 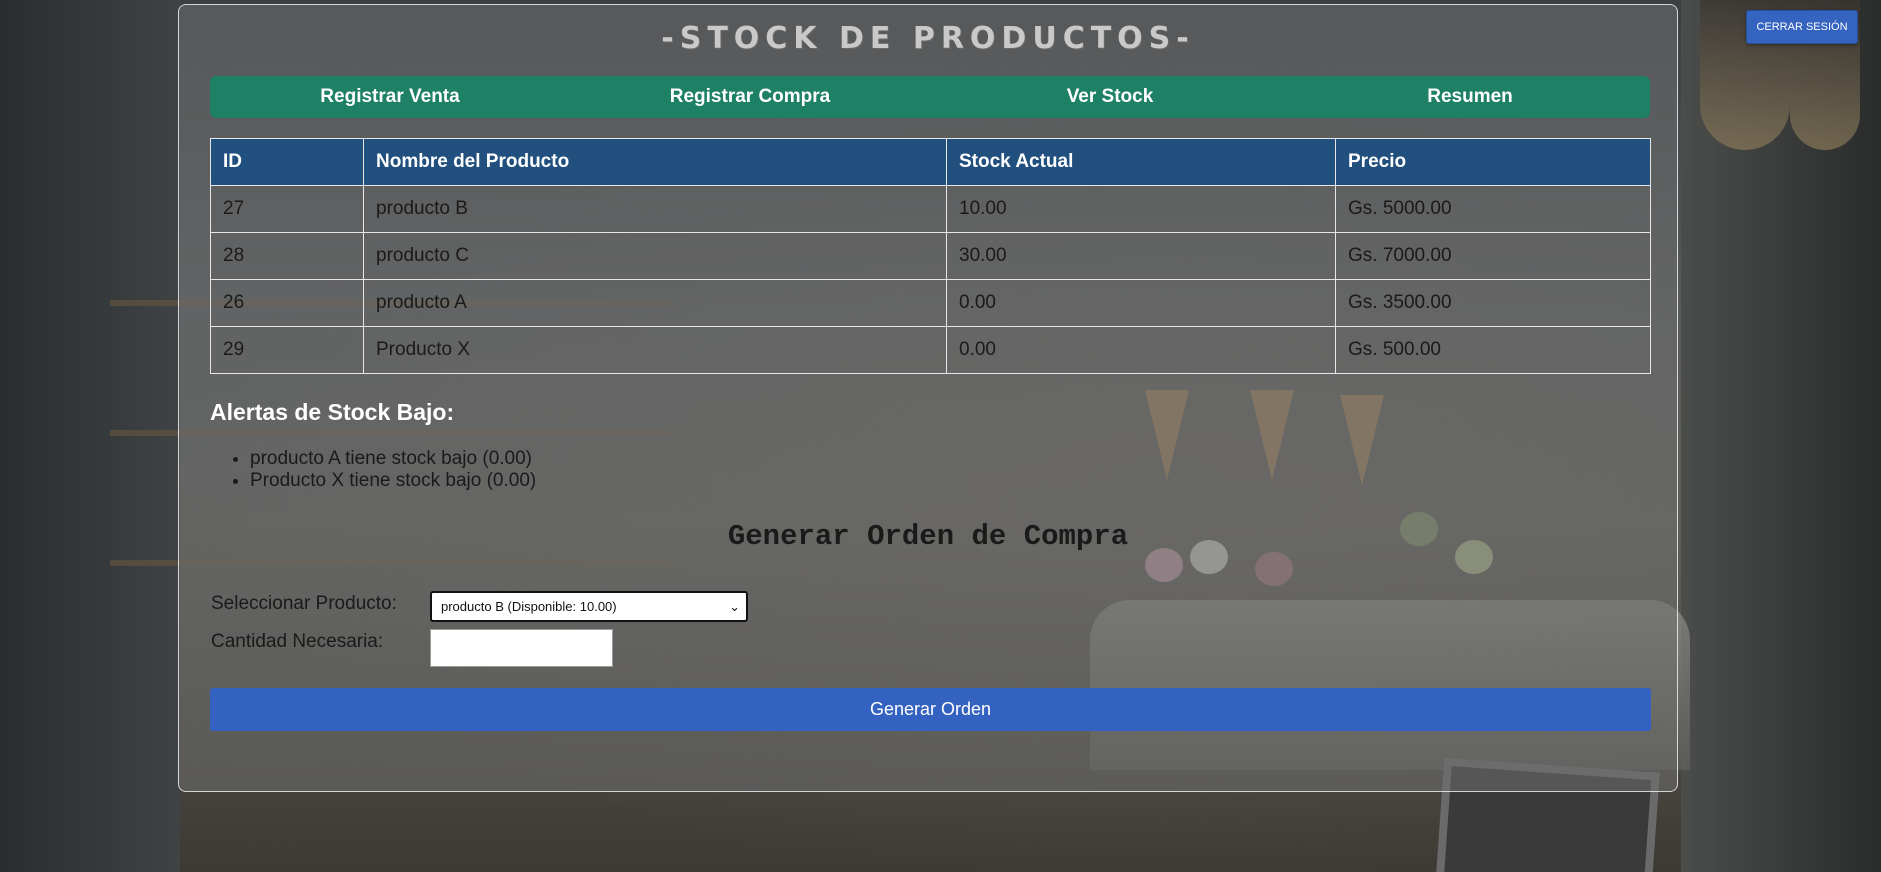 I want to click on table-row: 27 producto B 10.00 Gs. 5000.00, so click(x=930, y=209).